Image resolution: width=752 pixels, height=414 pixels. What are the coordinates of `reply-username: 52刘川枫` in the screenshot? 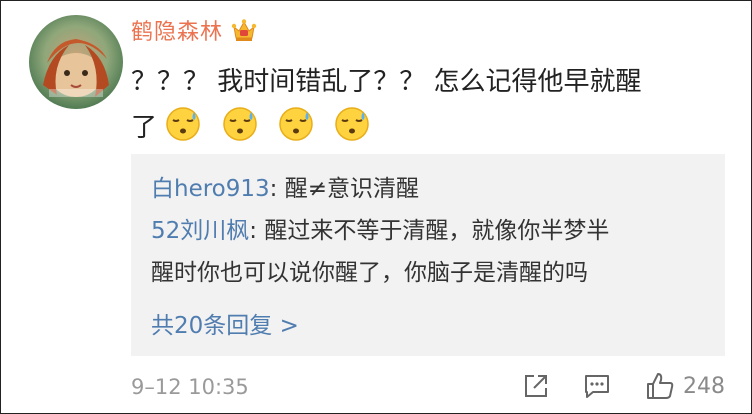 It's located at (200, 231).